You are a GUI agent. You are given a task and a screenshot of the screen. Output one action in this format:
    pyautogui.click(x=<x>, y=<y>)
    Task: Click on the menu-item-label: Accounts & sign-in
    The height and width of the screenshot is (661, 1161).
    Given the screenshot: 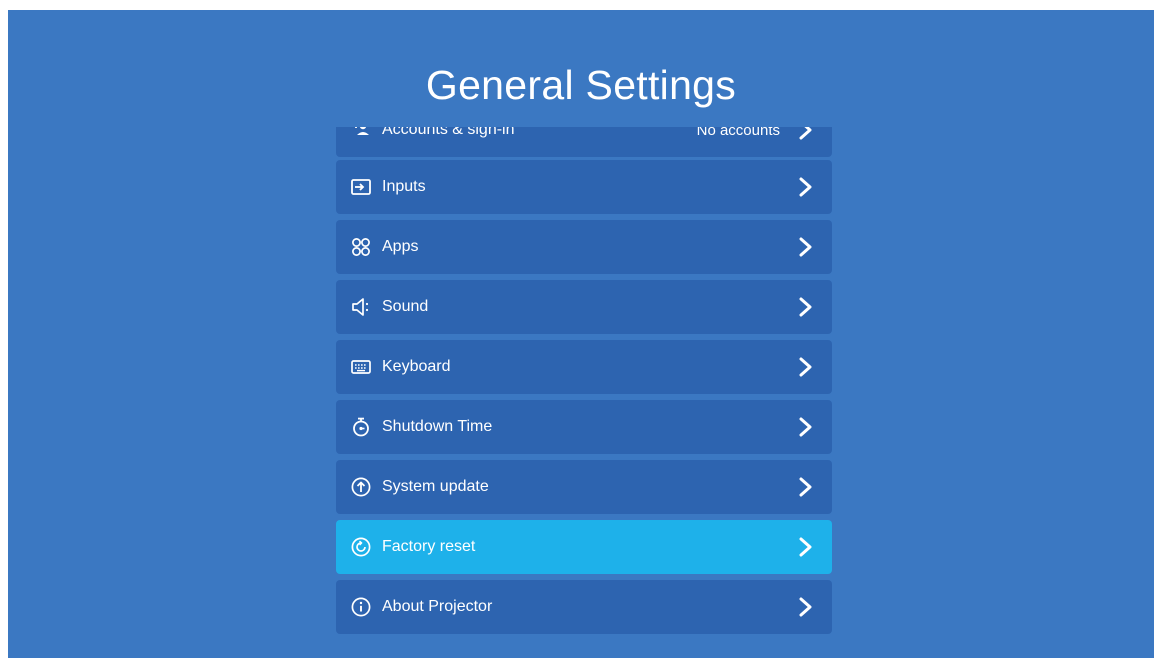 What is the action you would take?
    pyautogui.click(x=448, y=132)
    